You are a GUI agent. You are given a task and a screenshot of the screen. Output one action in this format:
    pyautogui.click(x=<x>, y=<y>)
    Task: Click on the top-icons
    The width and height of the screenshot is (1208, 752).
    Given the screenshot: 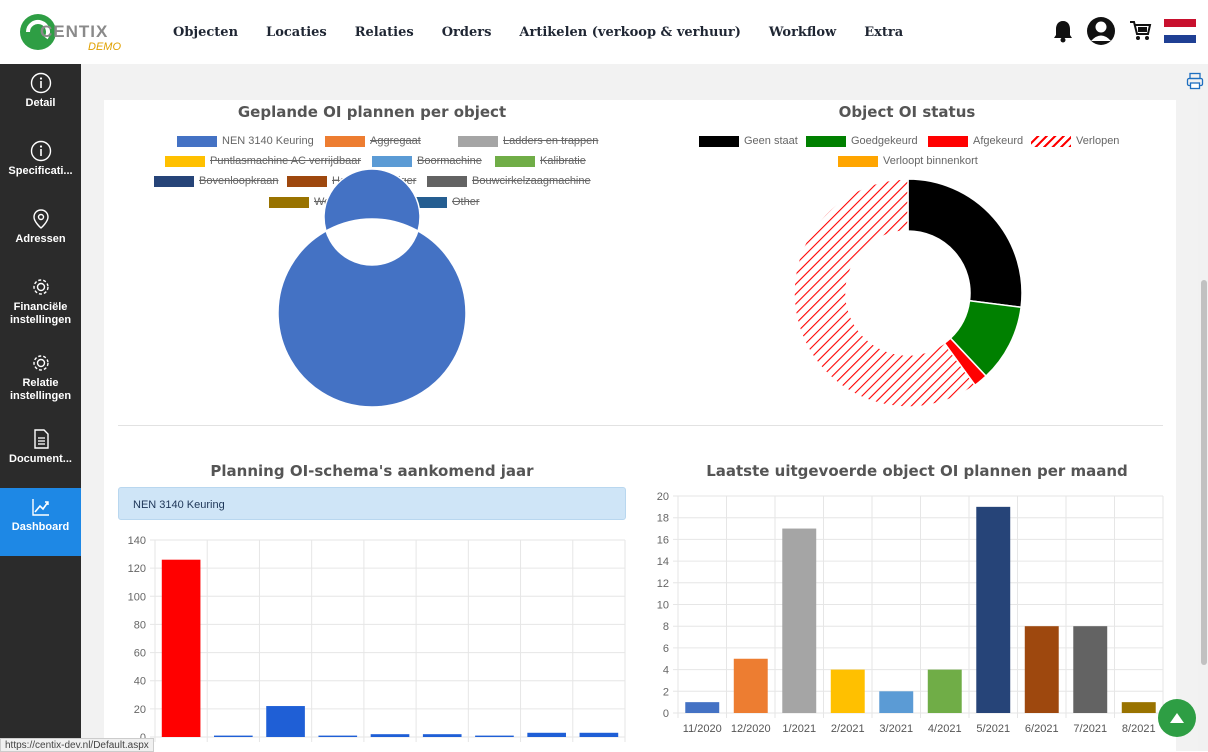 What is the action you would take?
    pyautogui.click(x=1124, y=31)
    